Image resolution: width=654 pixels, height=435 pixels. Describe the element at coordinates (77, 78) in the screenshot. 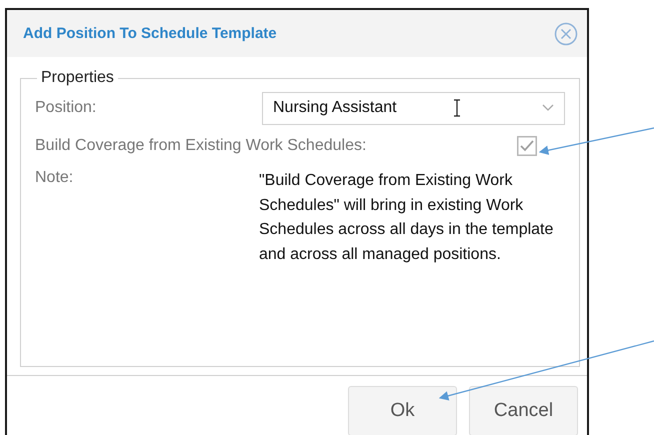

I see `group-legend: Properties` at that location.